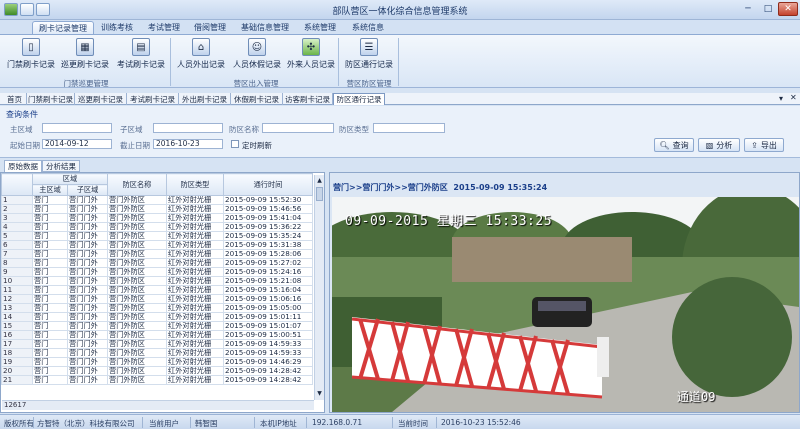 The width and height of the screenshot is (800, 429). I want to click on patrol-card-records-button: ▦ 巡更刷卡记录, so click(85, 56).